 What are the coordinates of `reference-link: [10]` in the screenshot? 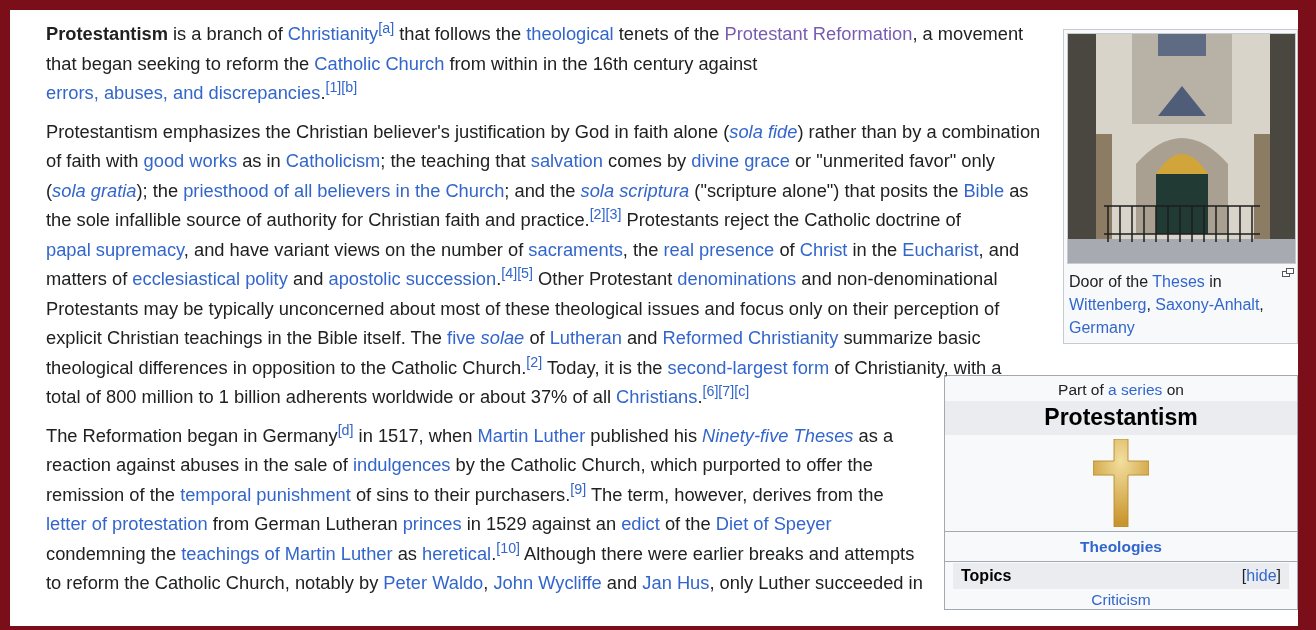 It's located at (508, 547).